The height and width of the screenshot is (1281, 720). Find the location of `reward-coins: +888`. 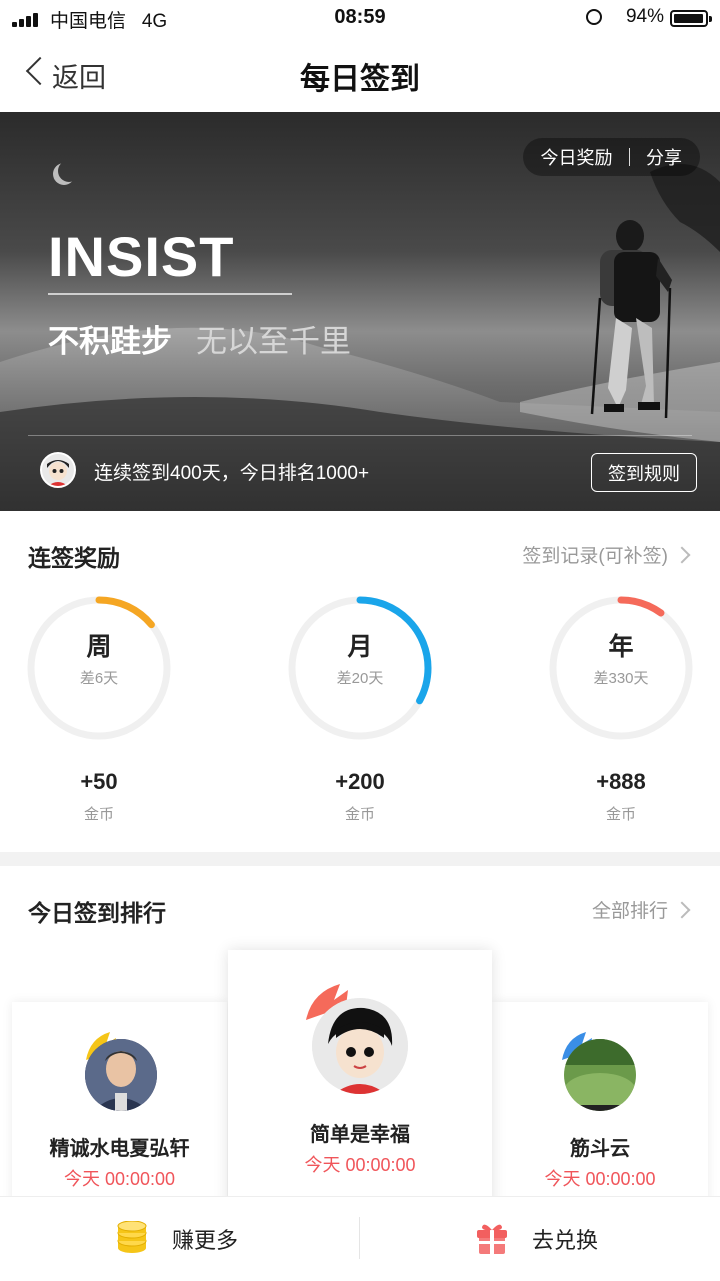

reward-coins: +888 is located at coordinates (621, 781).